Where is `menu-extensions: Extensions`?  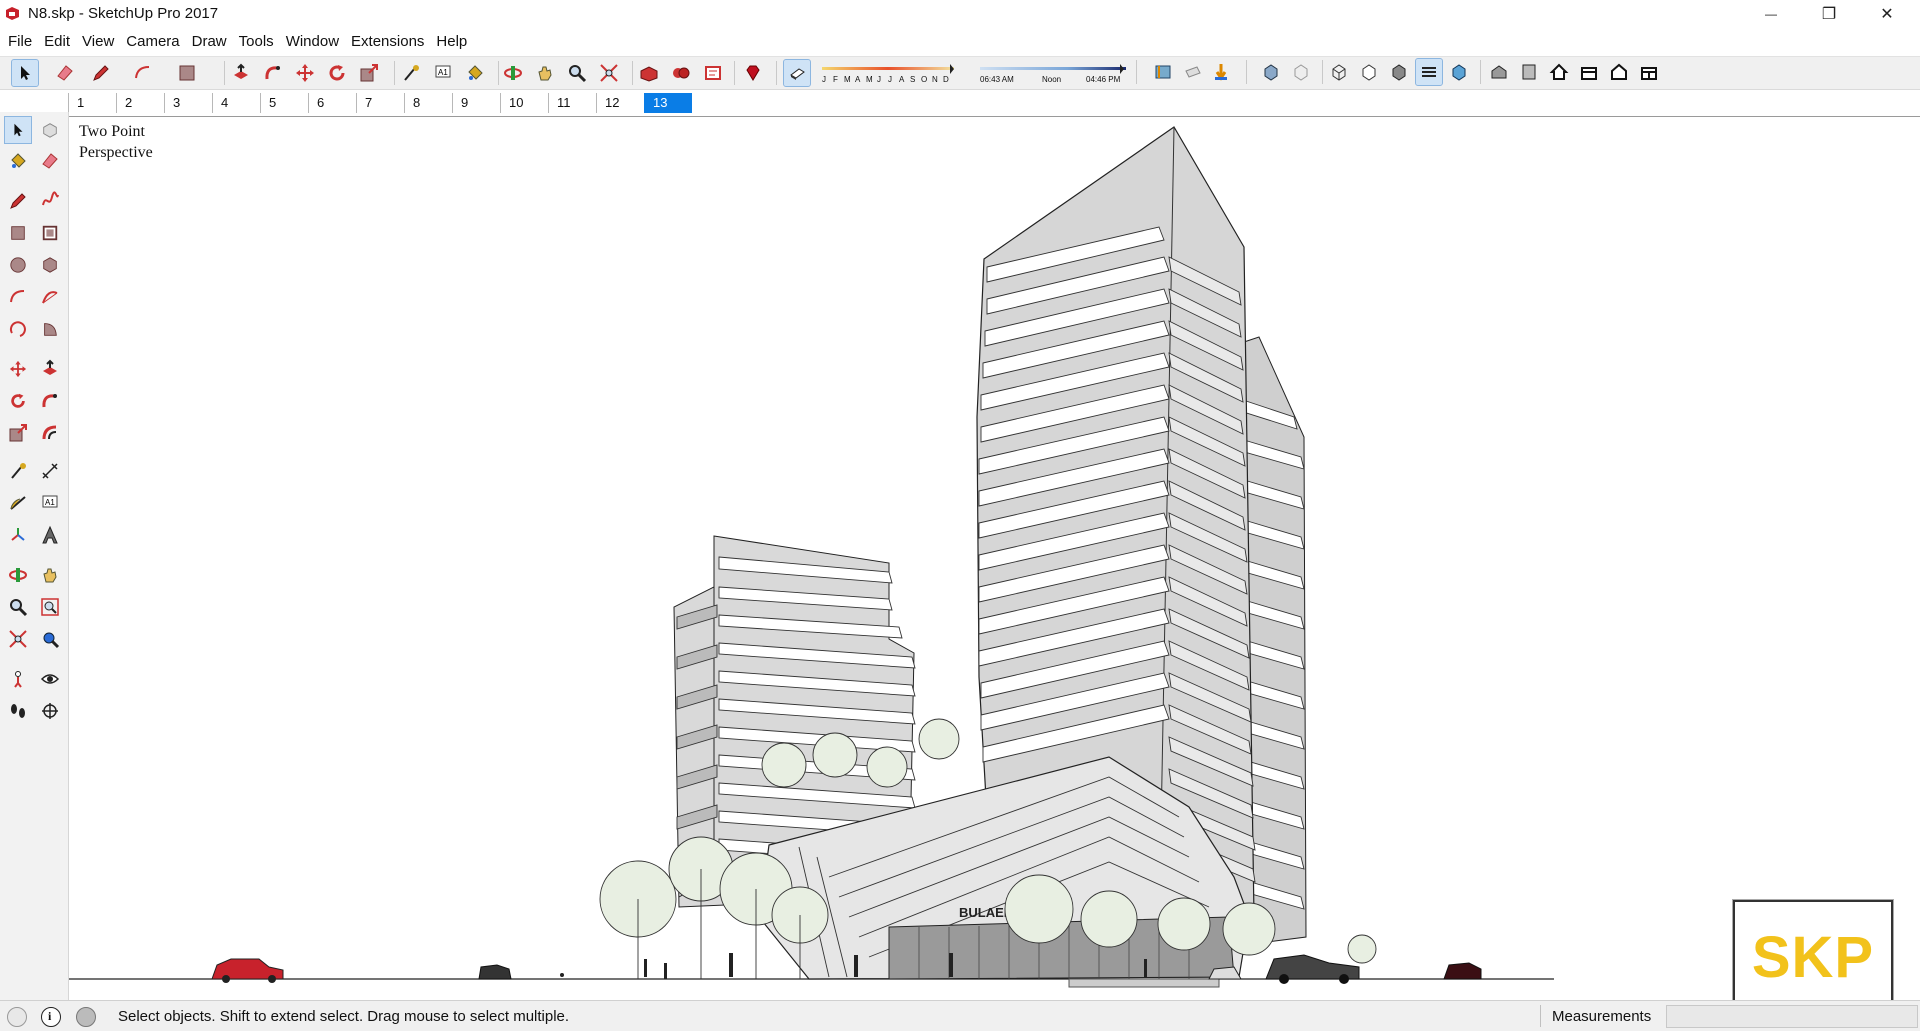 menu-extensions: Extensions is located at coordinates (387, 41).